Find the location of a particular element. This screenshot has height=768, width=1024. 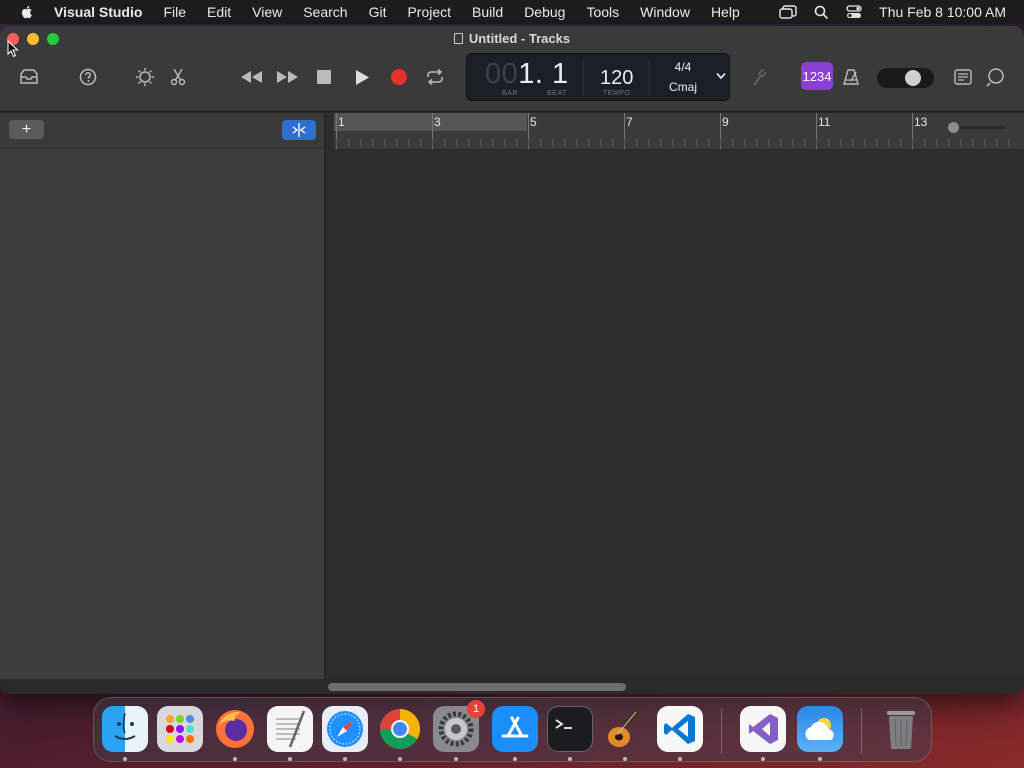

loop-browser-icon is located at coordinates (995, 77).